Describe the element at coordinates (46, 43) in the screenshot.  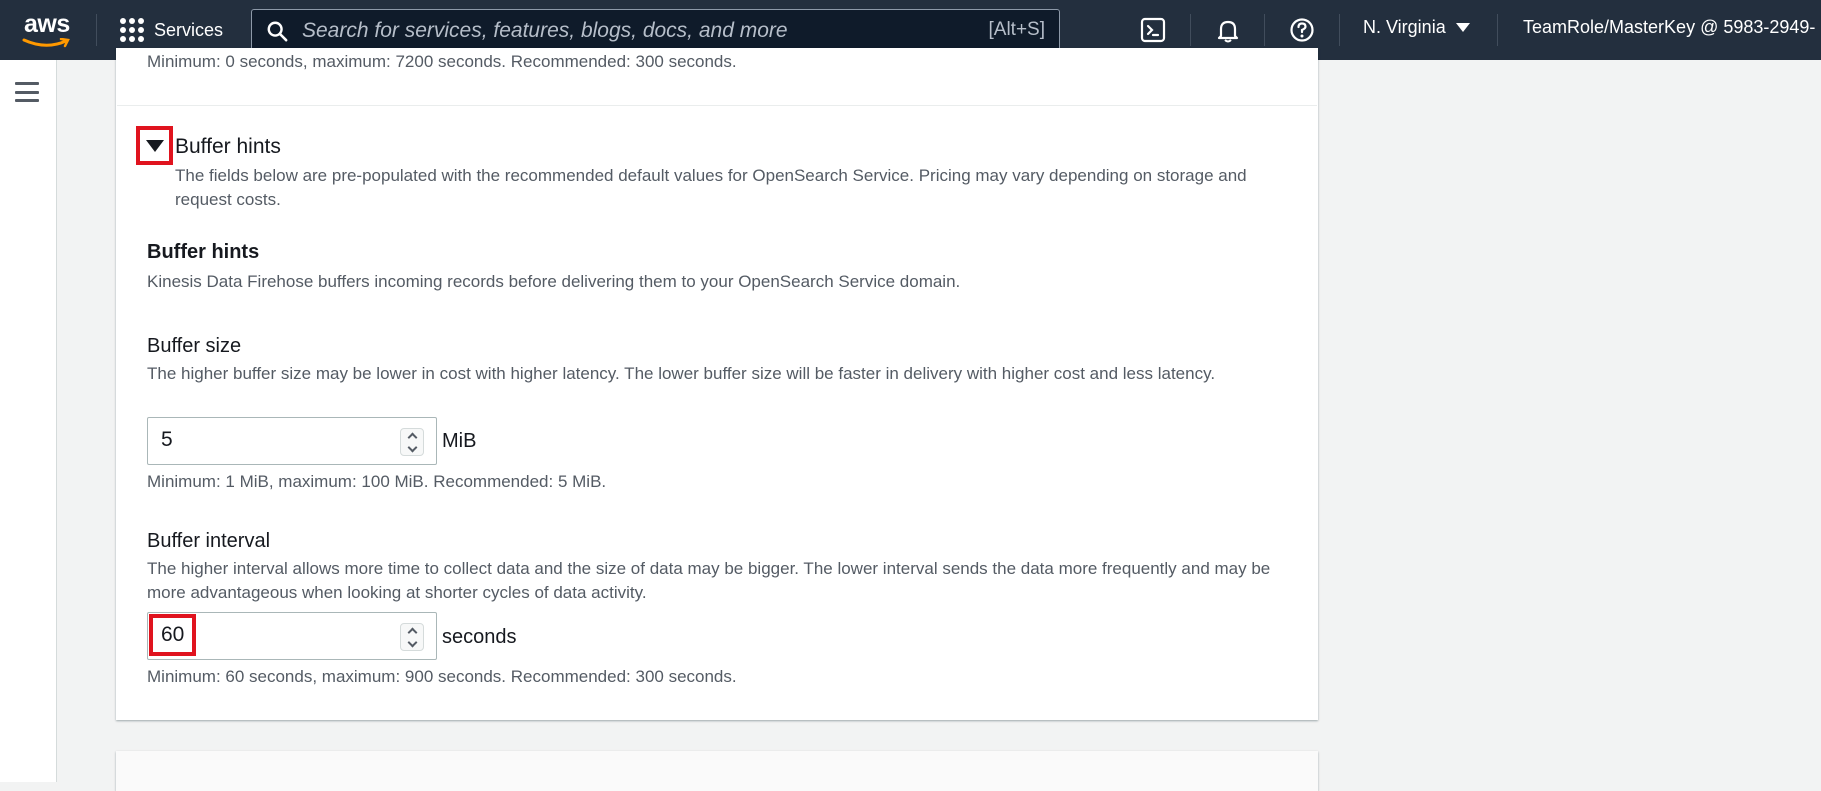
I see `aws-smile-icon` at that location.